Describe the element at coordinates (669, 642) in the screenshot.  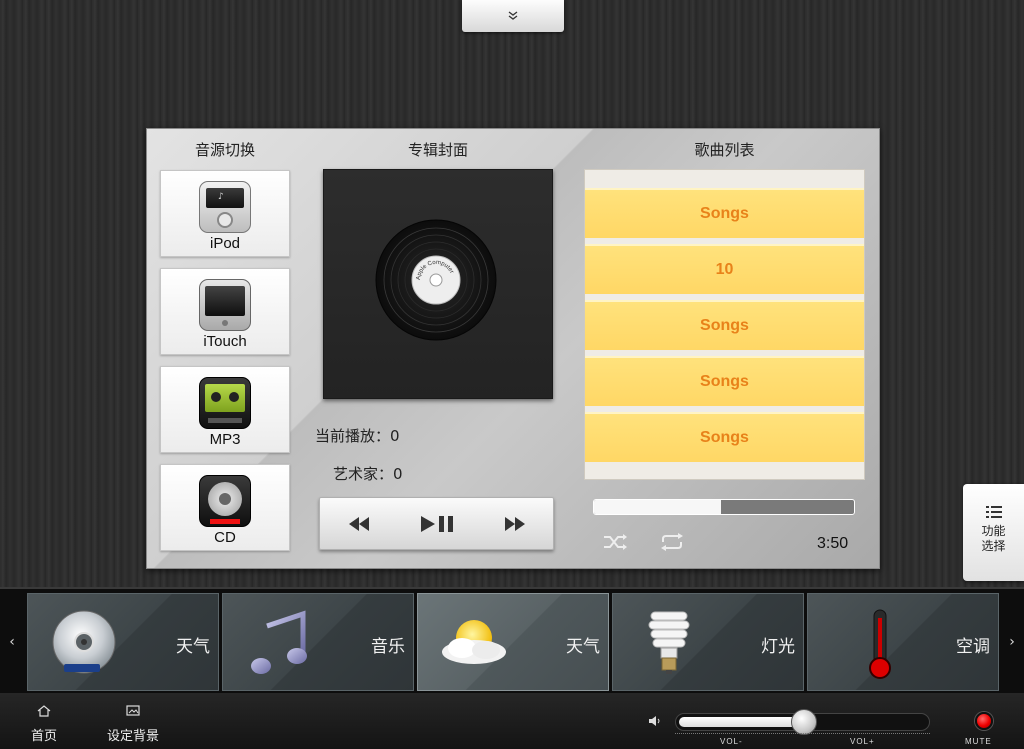
I see `light-bulb-icon` at that location.